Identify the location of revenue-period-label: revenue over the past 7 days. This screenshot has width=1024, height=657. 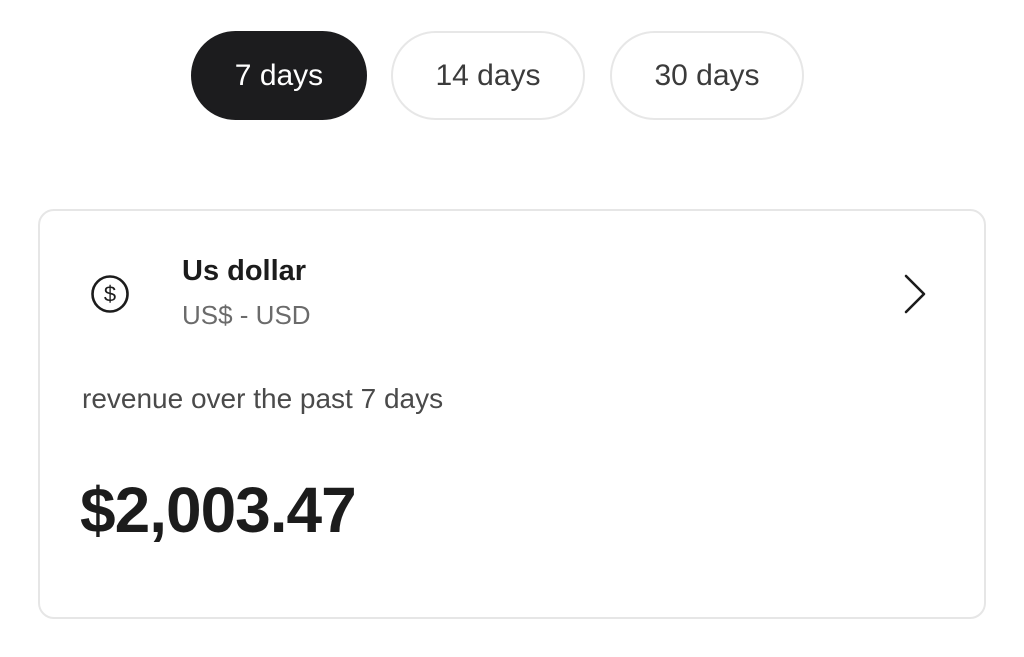
(263, 398).